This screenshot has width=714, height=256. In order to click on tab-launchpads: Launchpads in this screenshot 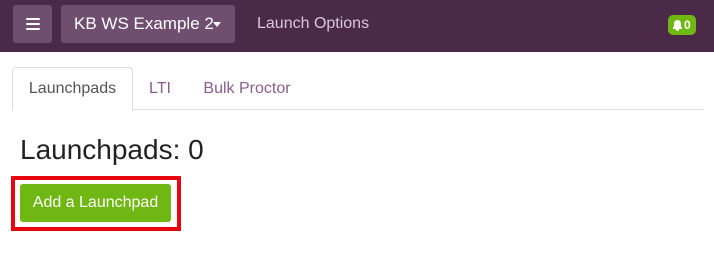, I will do `click(72, 89)`.